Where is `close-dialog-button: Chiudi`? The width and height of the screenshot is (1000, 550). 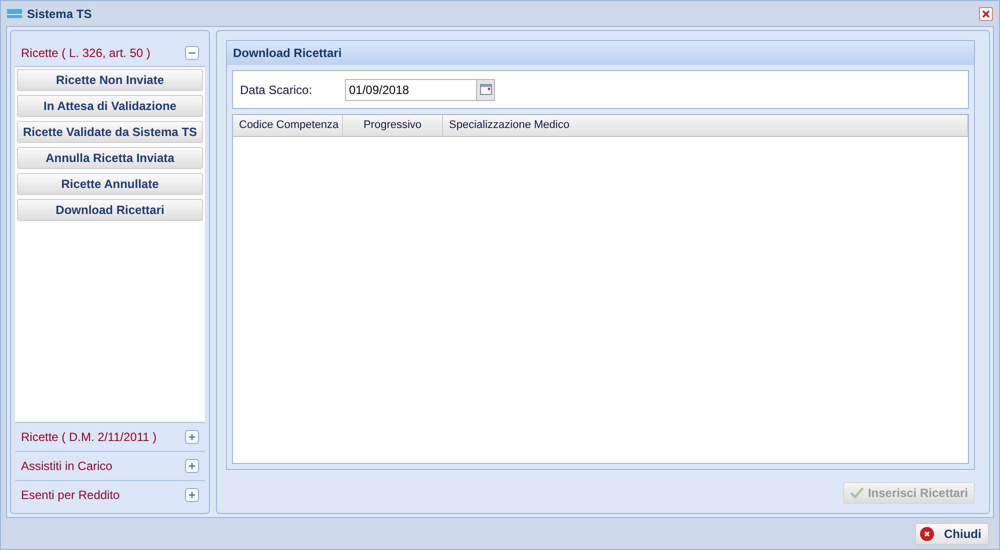 close-dialog-button: Chiudi is located at coordinates (952, 533).